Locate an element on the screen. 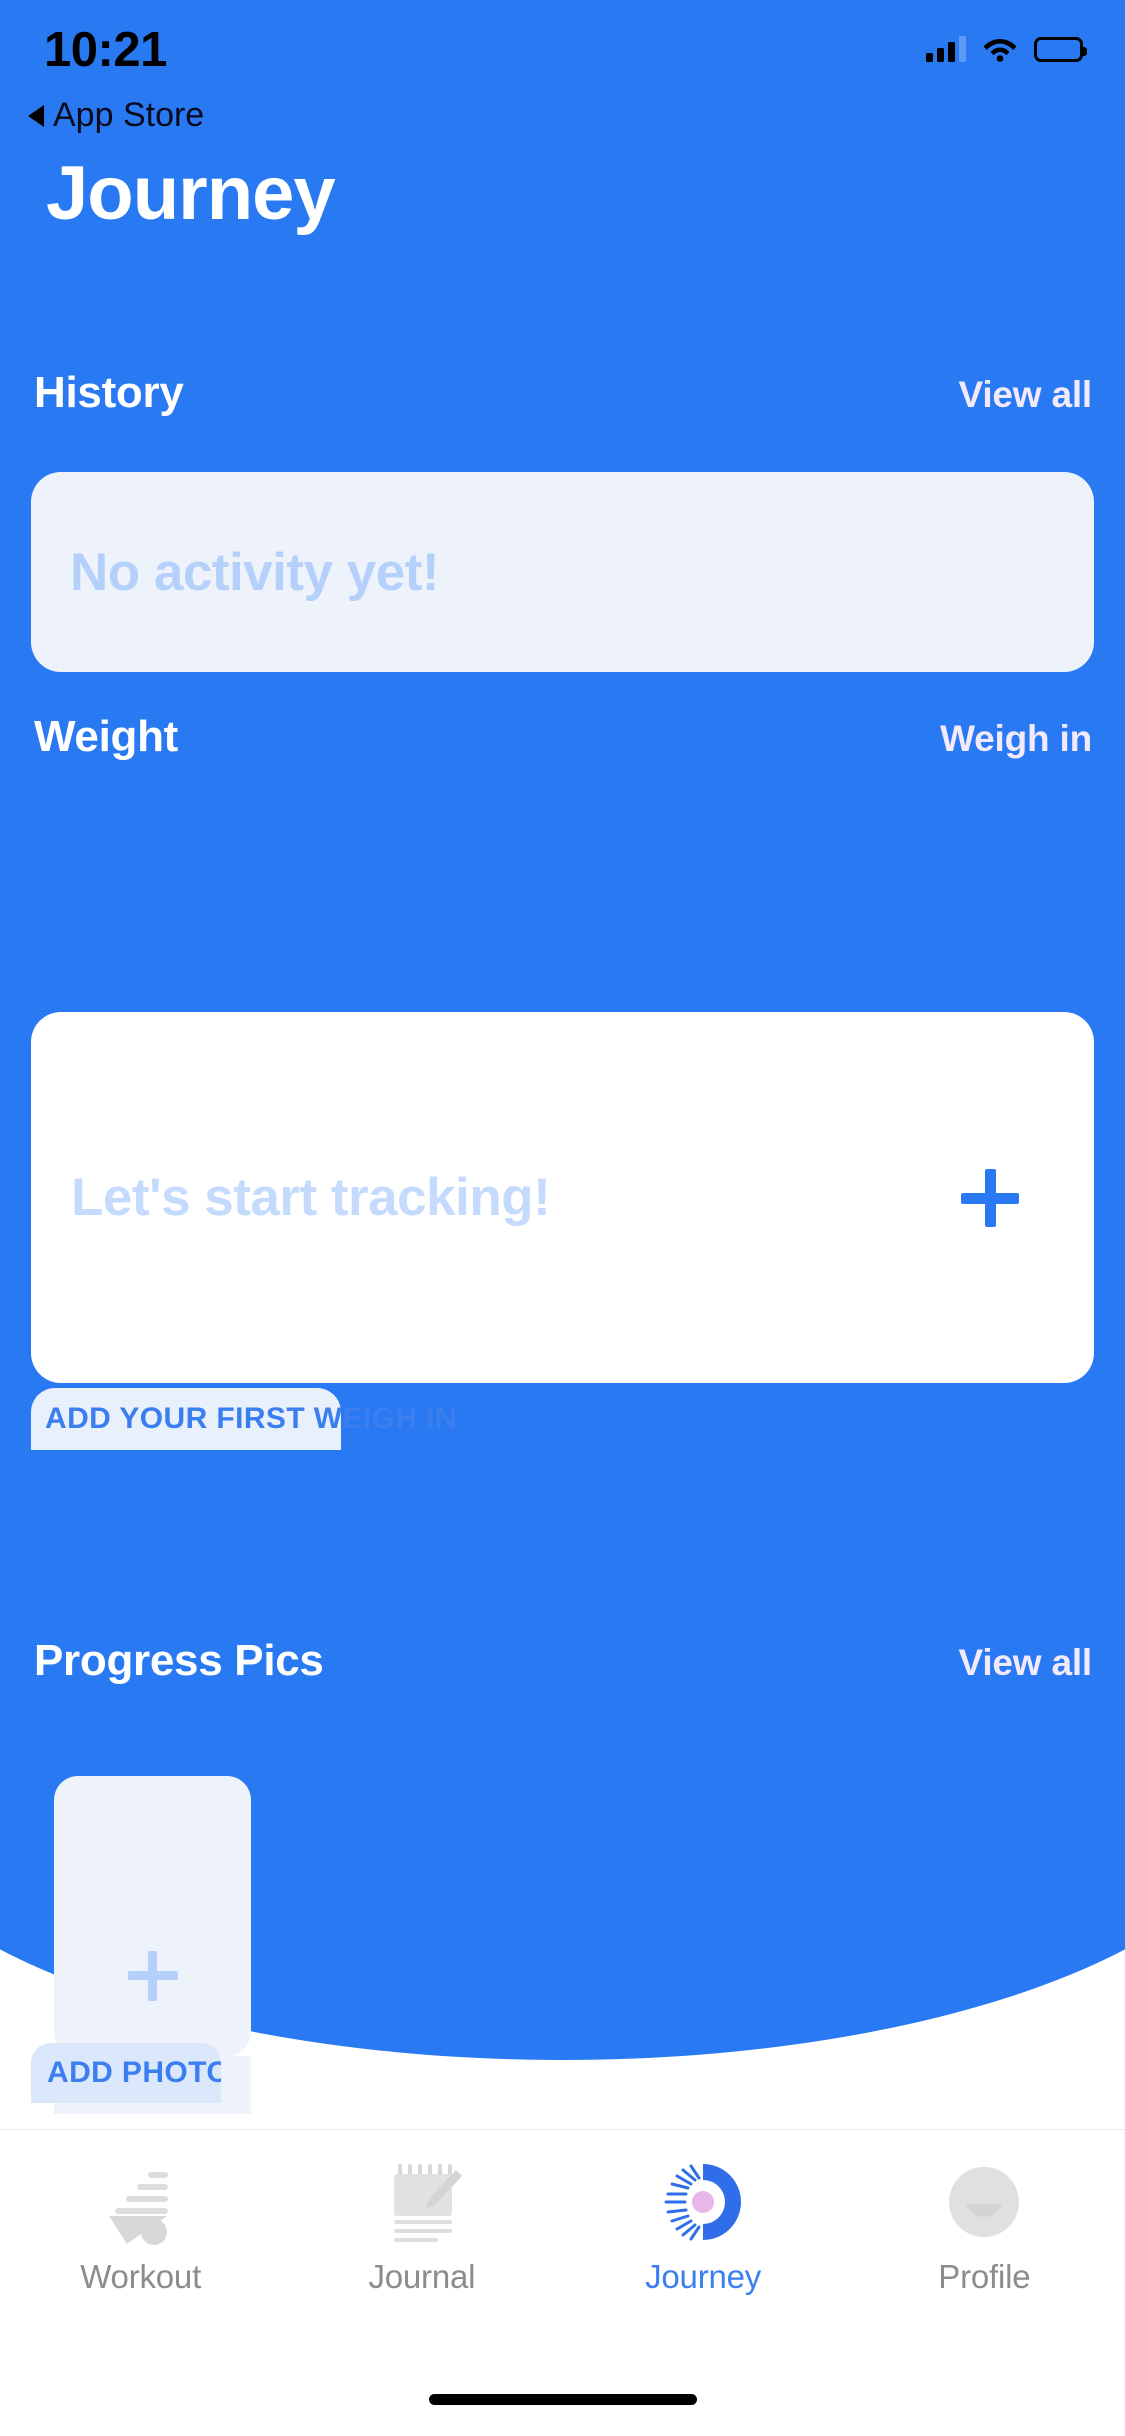  tab-journey: Journey is located at coordinates (703, 2213).